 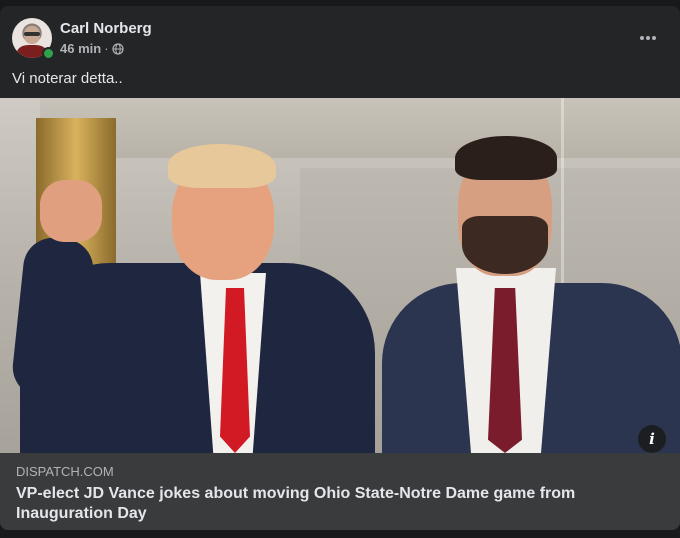 What do you see at coordinates (506, 158) in the screenshot?
I see `image-right-hair` at bounding box center [506, 158].